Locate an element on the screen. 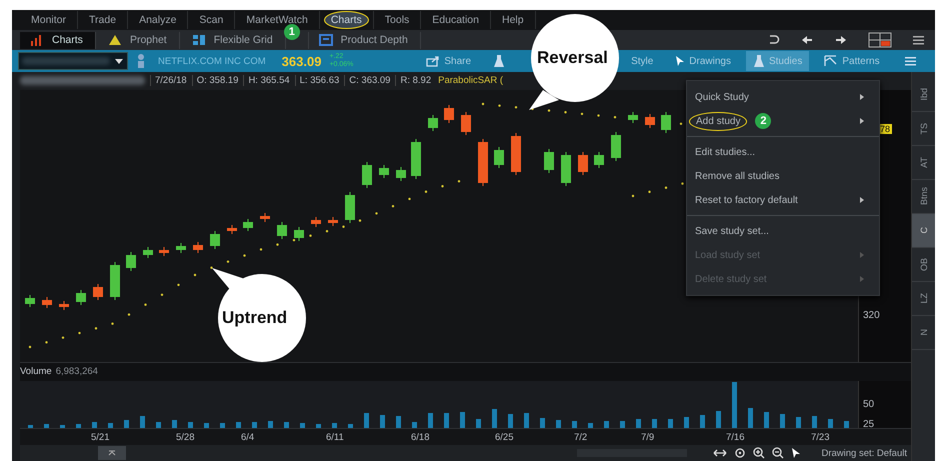  side-tab: LZ is located at coordinates (923, 299).